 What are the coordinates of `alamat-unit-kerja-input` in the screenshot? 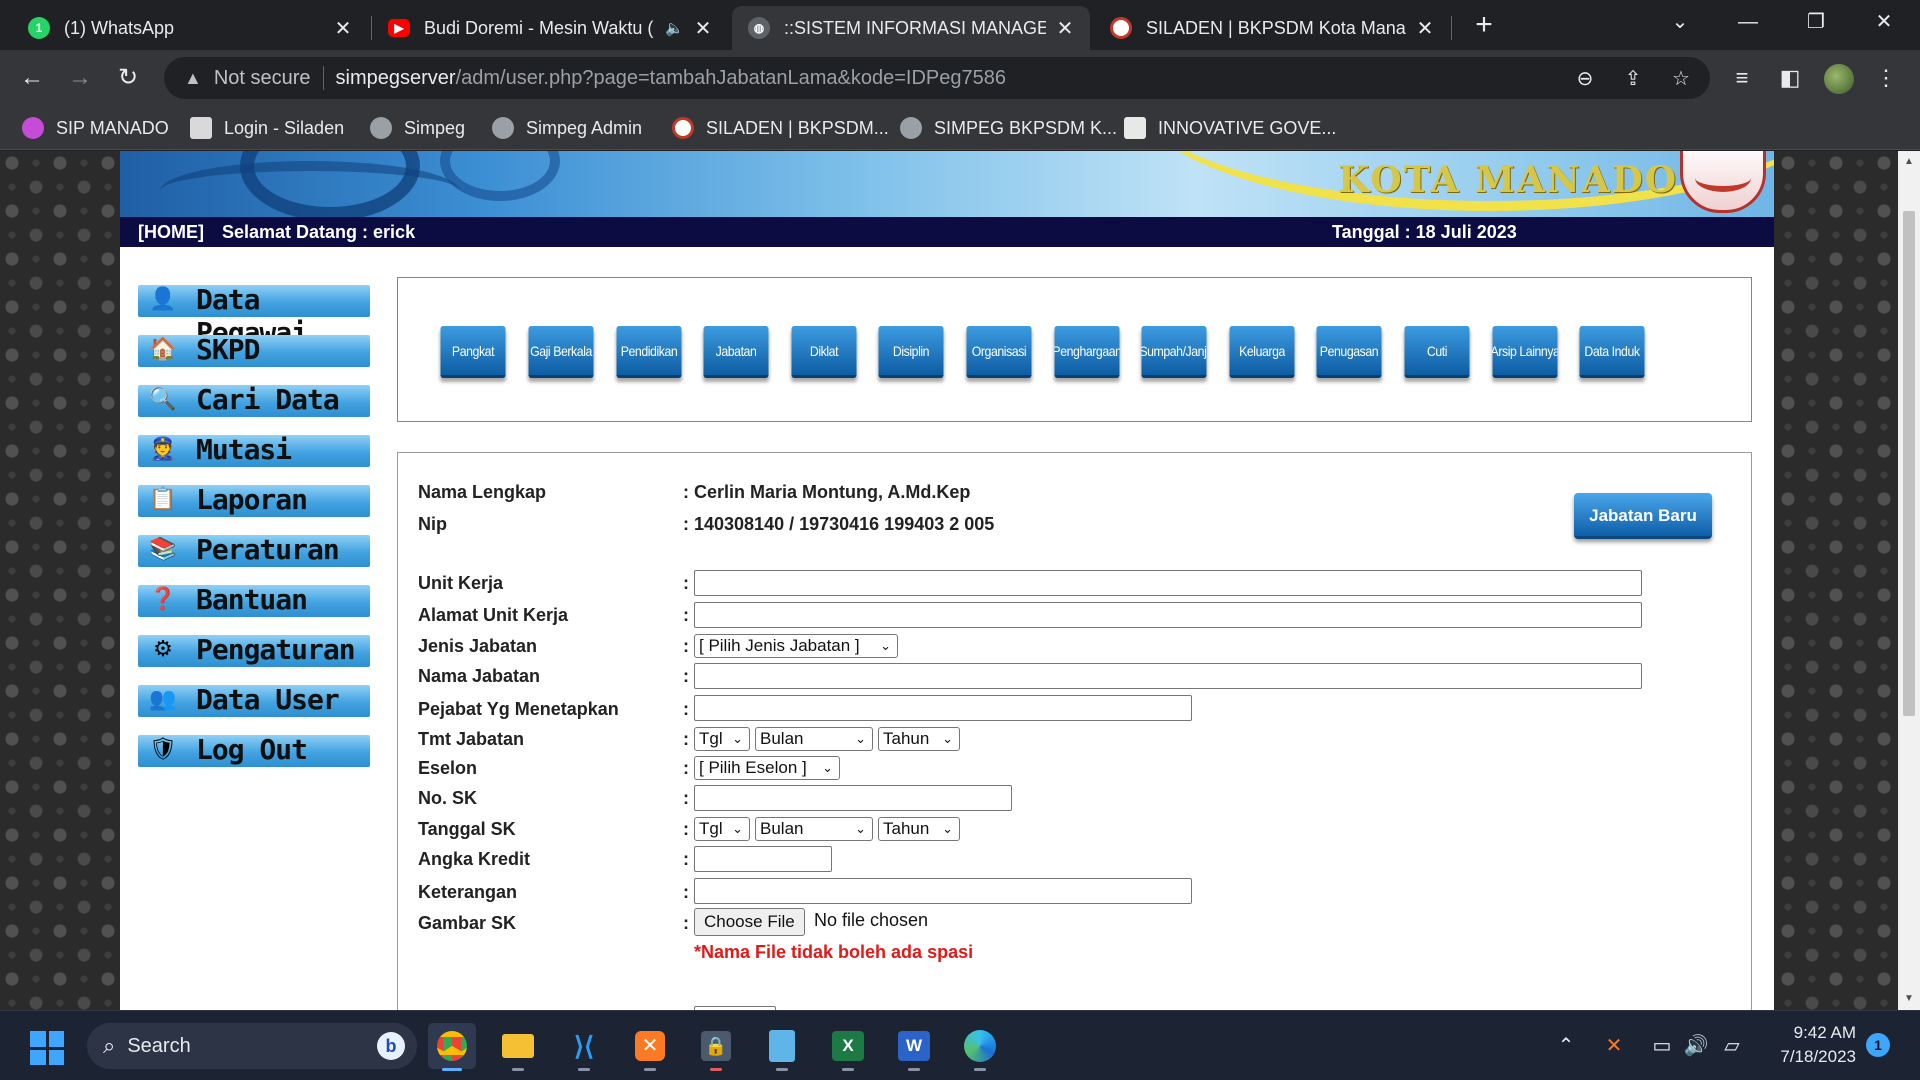 It's located at (1168, 615).